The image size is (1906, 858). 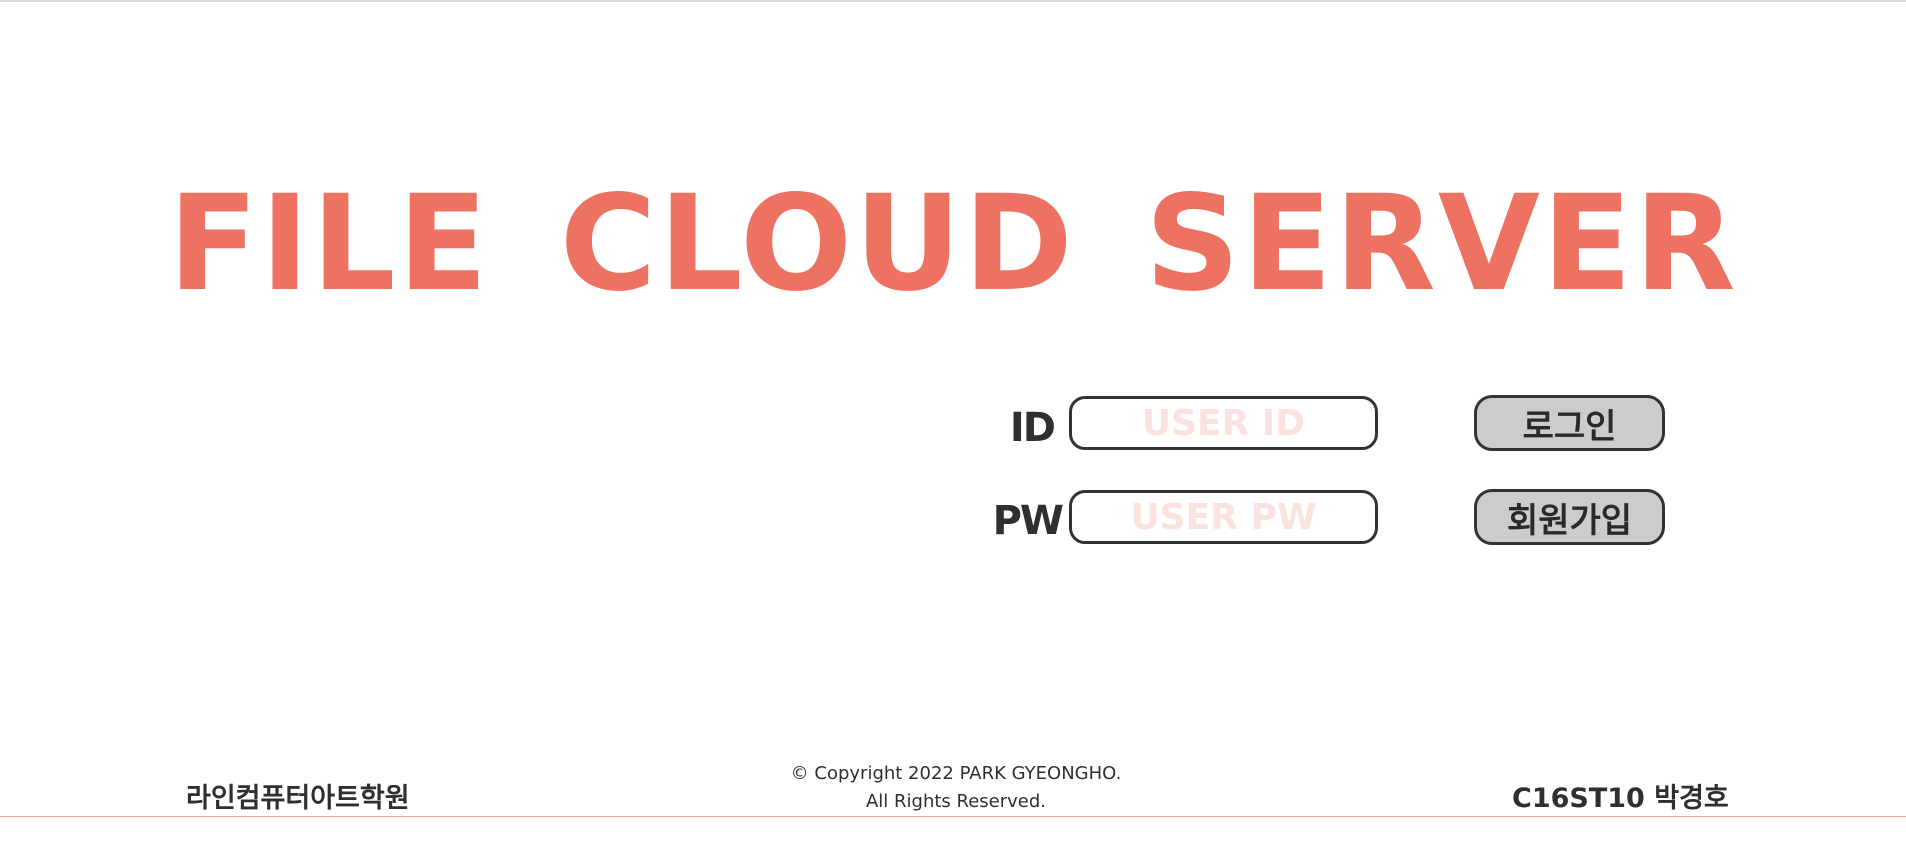 What do you see at coordinates (1569, 423) in the screenshot?
I see `login-button: 로그인` at bounding box center [1569, 423].